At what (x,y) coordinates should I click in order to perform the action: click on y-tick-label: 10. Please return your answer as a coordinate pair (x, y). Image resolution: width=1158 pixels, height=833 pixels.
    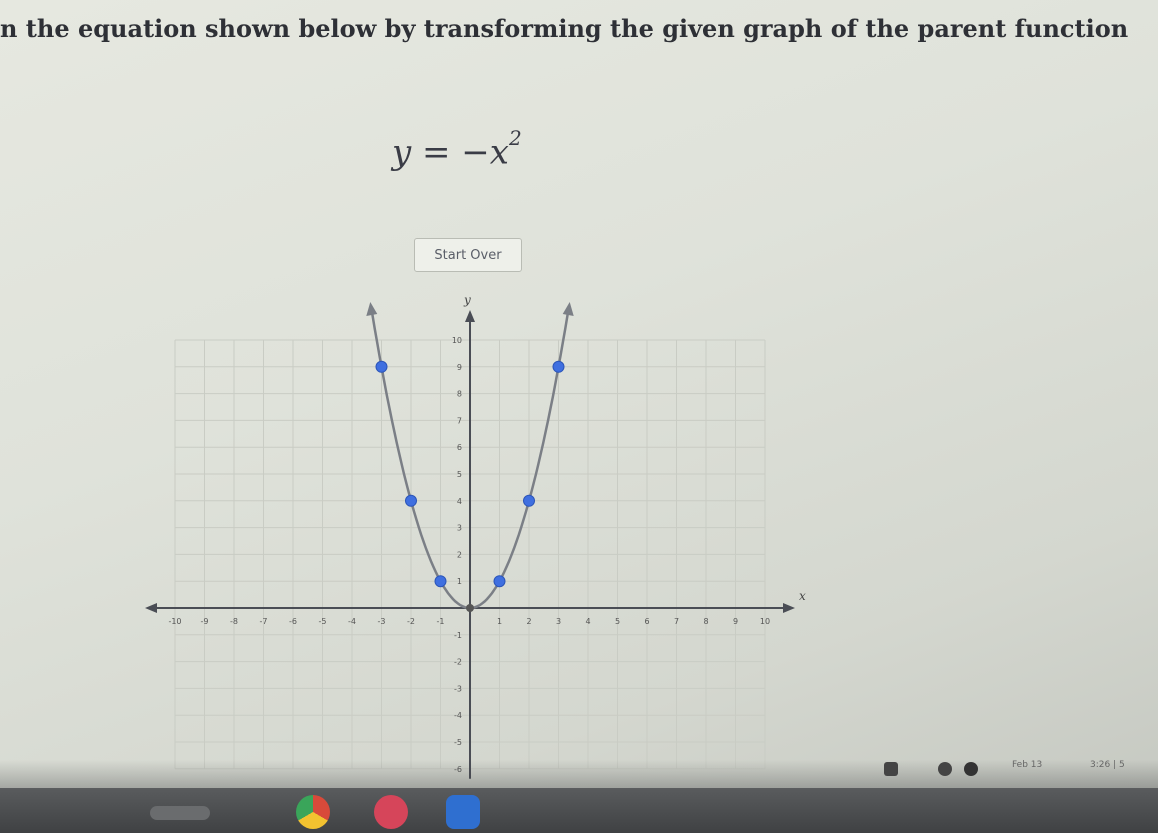
    Looking at the image, I should click on (457, 340).